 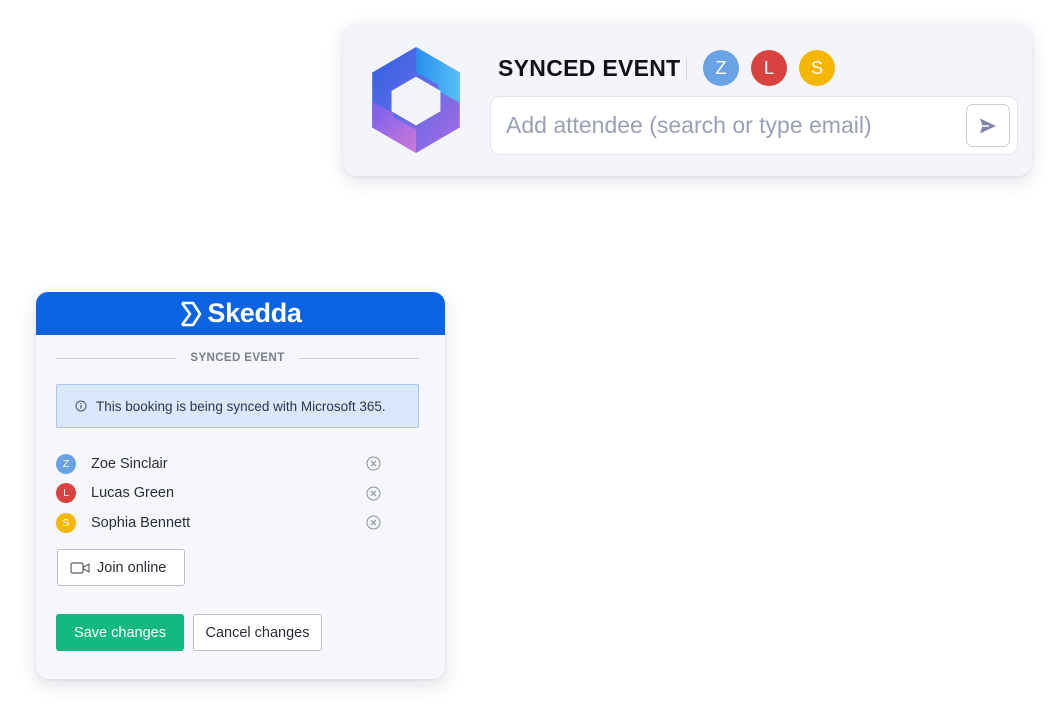 What do you see at coordinates (416, 100) in the screenshot?
I see `microsoft-365-logo-icon` at bounding box center [416, 100].